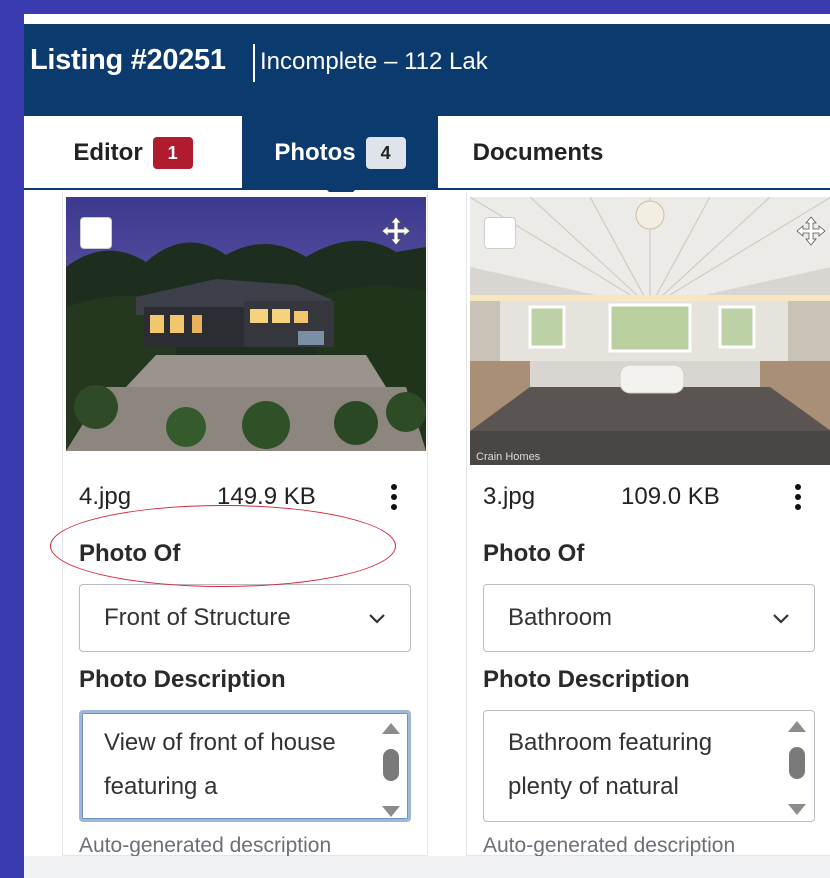 The image size is (830, 878). What do you see at coordinates (509, 496) in the screenshot?
I see `file-name: 3.jpg` at bounding box center [509, 496].